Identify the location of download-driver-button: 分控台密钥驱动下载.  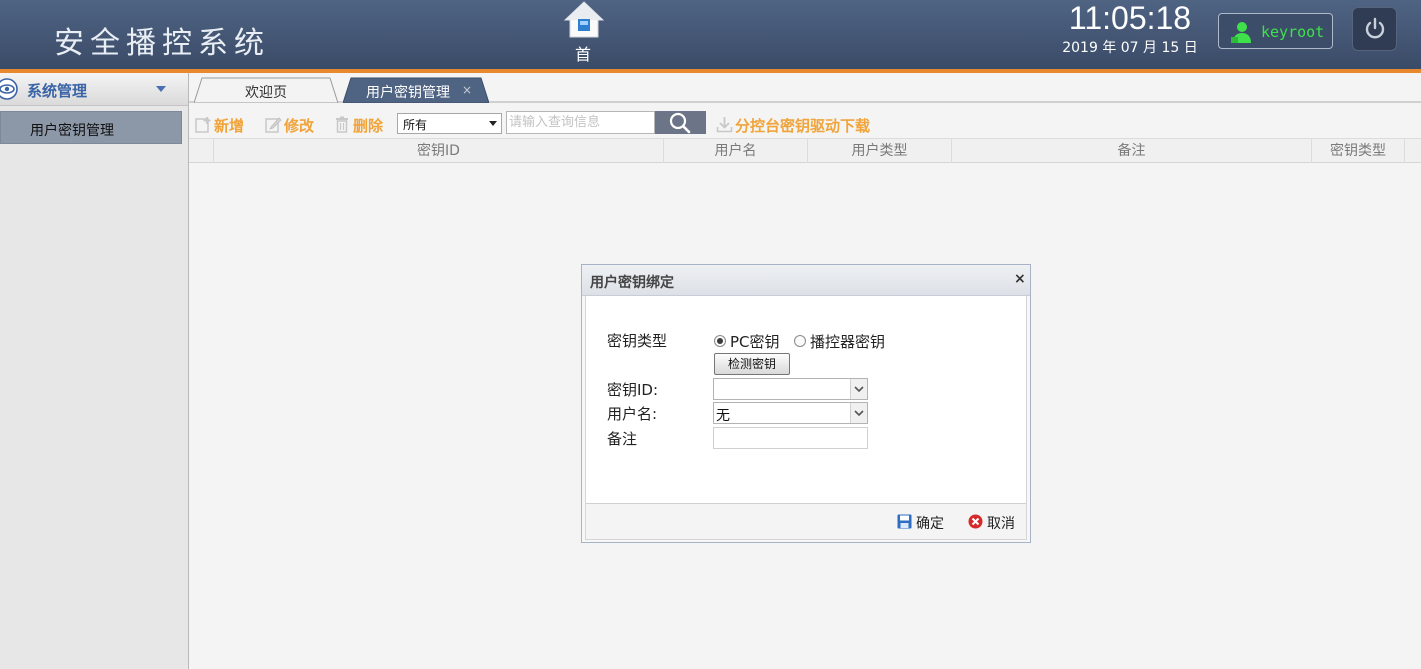
(796, 125).